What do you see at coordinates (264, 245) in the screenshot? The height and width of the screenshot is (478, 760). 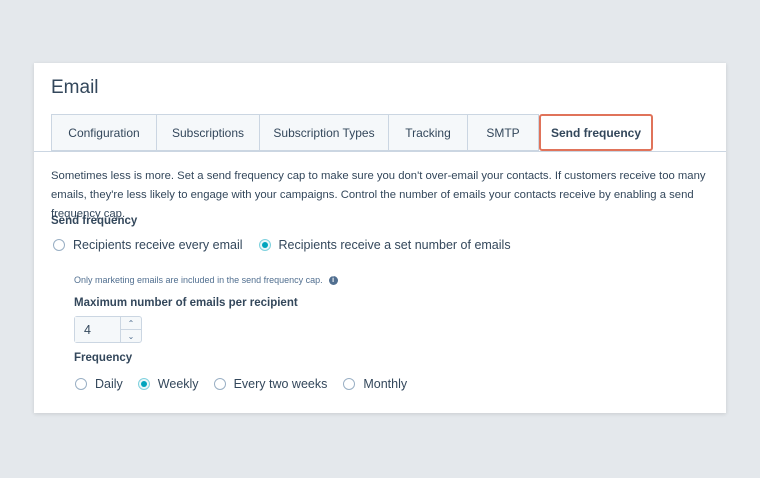 I see `radio-set-number-circle` at bounding box center [264, 245].